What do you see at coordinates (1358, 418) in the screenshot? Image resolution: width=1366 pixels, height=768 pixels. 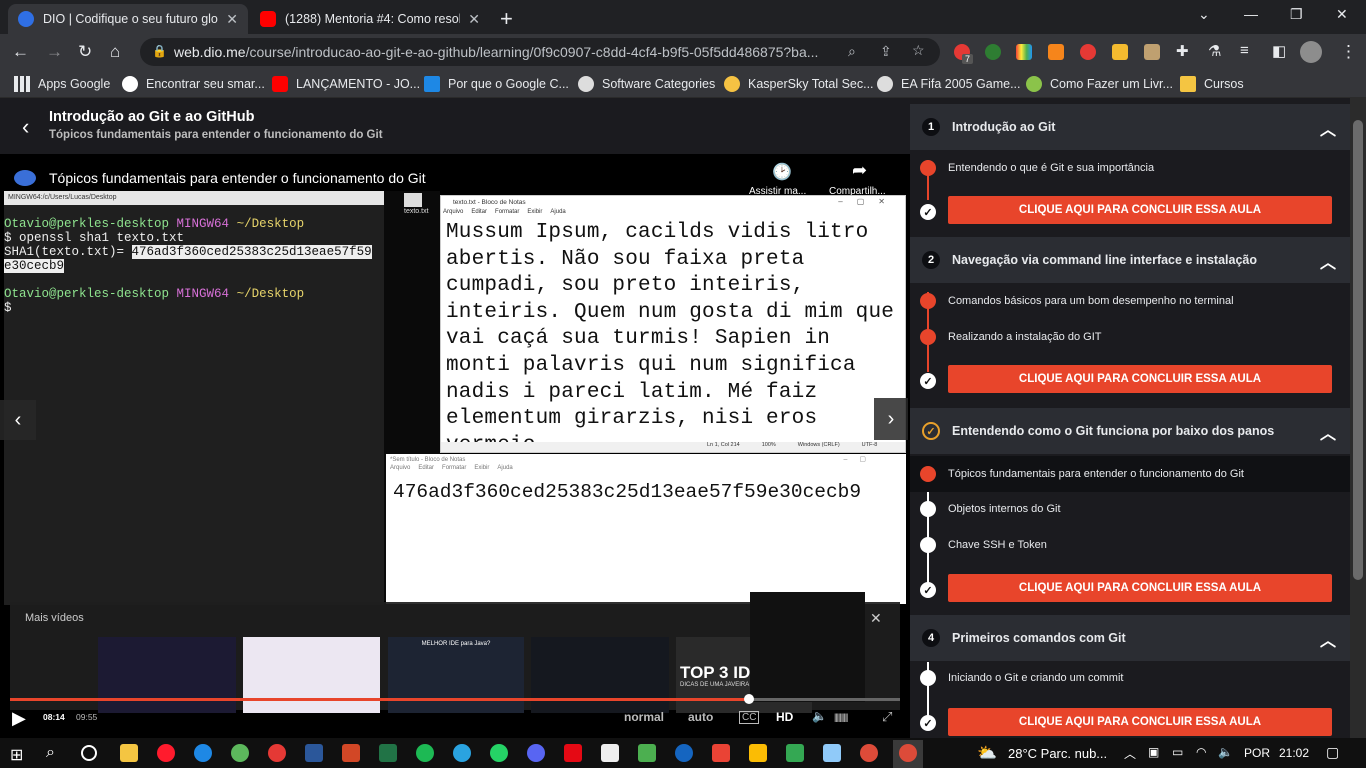 I see `scrollbar` at bounding box center [1358, 418].